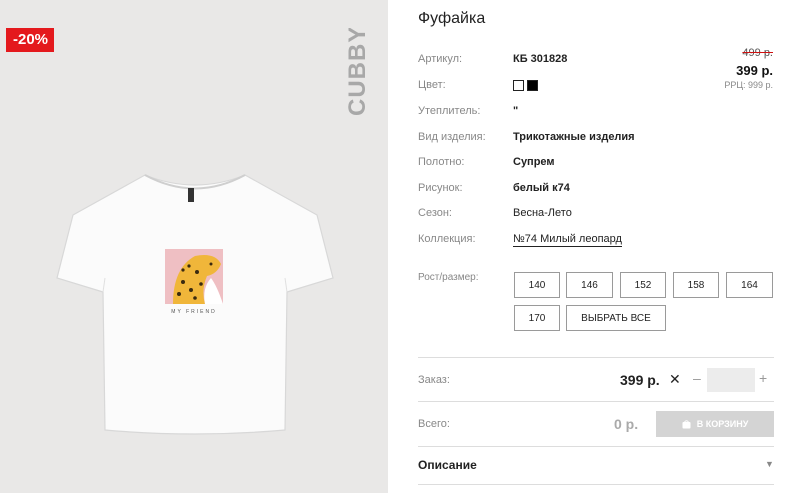 The height and width of the screenshot is (493, 800). Describe the element at coordinates (518, 85) in the screenshot. I see `swatch-white` at that location.